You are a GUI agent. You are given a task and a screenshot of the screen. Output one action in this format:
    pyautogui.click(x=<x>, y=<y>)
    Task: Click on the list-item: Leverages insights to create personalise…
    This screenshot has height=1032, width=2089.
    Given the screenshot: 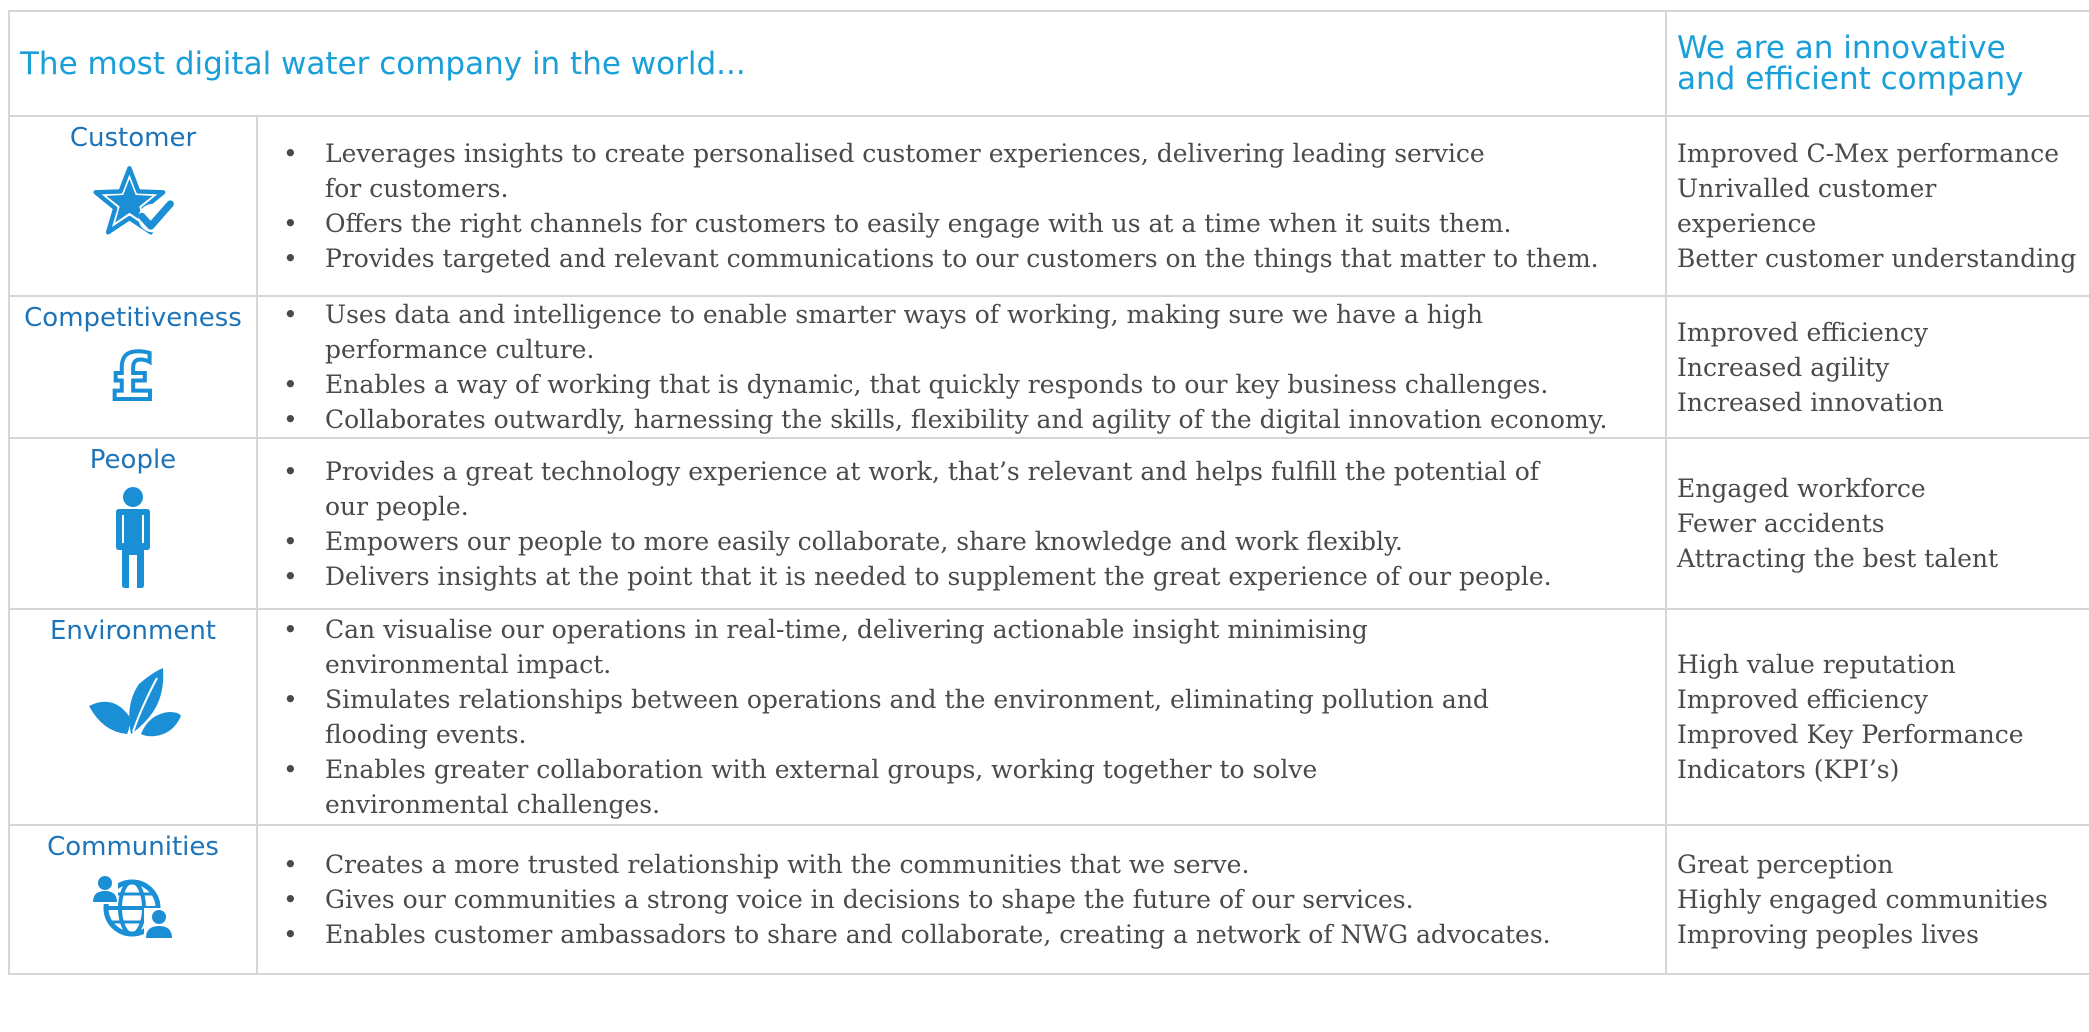 What is the action you would take?
    pyautogui.click(x=969, y=153)
    